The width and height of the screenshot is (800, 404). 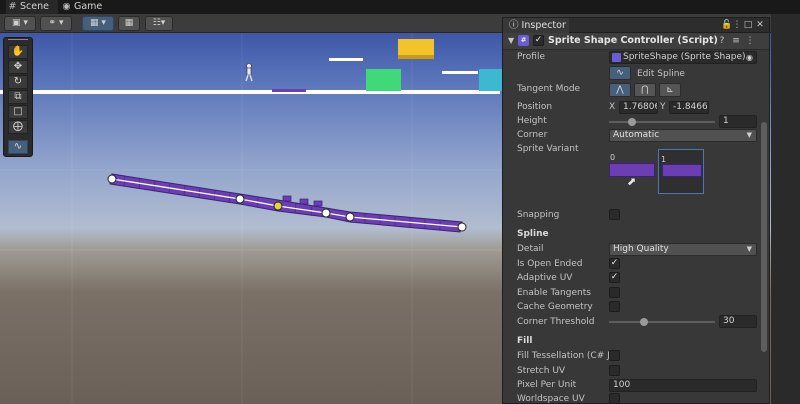 What do you see at coordinates (749, 57) in the screenshot?
I see `object-picker-icon: ◉` at bounding box center [749, 57].